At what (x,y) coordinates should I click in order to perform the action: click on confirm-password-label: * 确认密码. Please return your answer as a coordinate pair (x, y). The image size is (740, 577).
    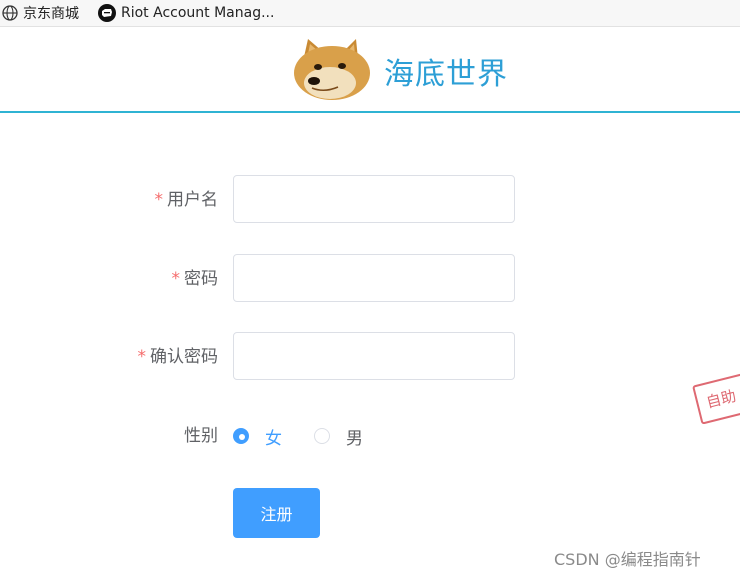
    Looking at the image, I should click on (178, 357).